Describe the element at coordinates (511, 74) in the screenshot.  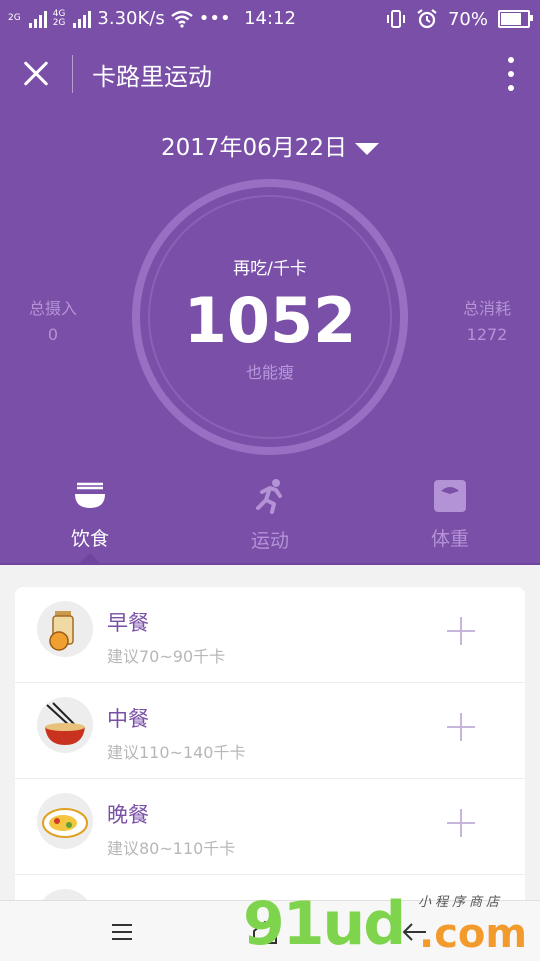
I see `more-options-button` at that location.